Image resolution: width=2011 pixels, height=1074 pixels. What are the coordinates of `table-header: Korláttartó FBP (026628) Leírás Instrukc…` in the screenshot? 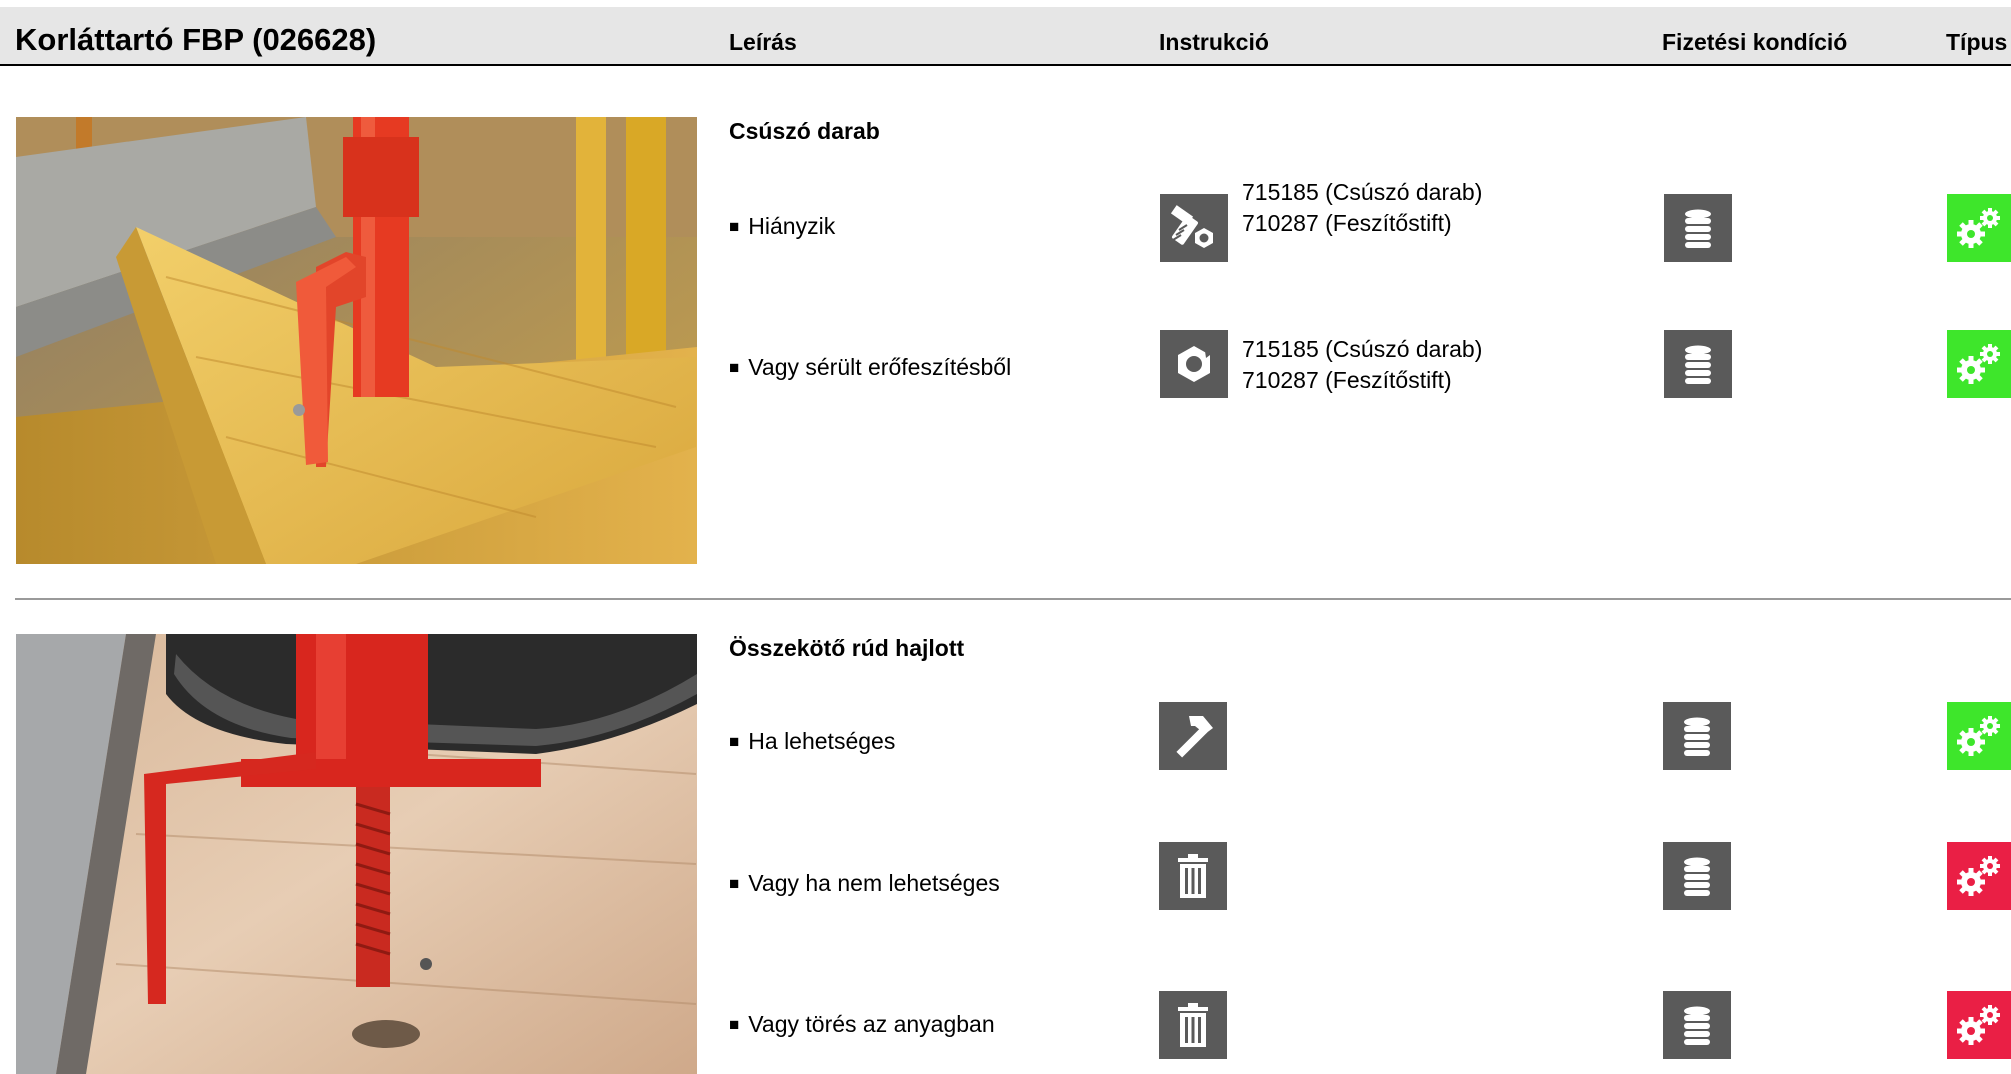 It's located at (1005, 36).